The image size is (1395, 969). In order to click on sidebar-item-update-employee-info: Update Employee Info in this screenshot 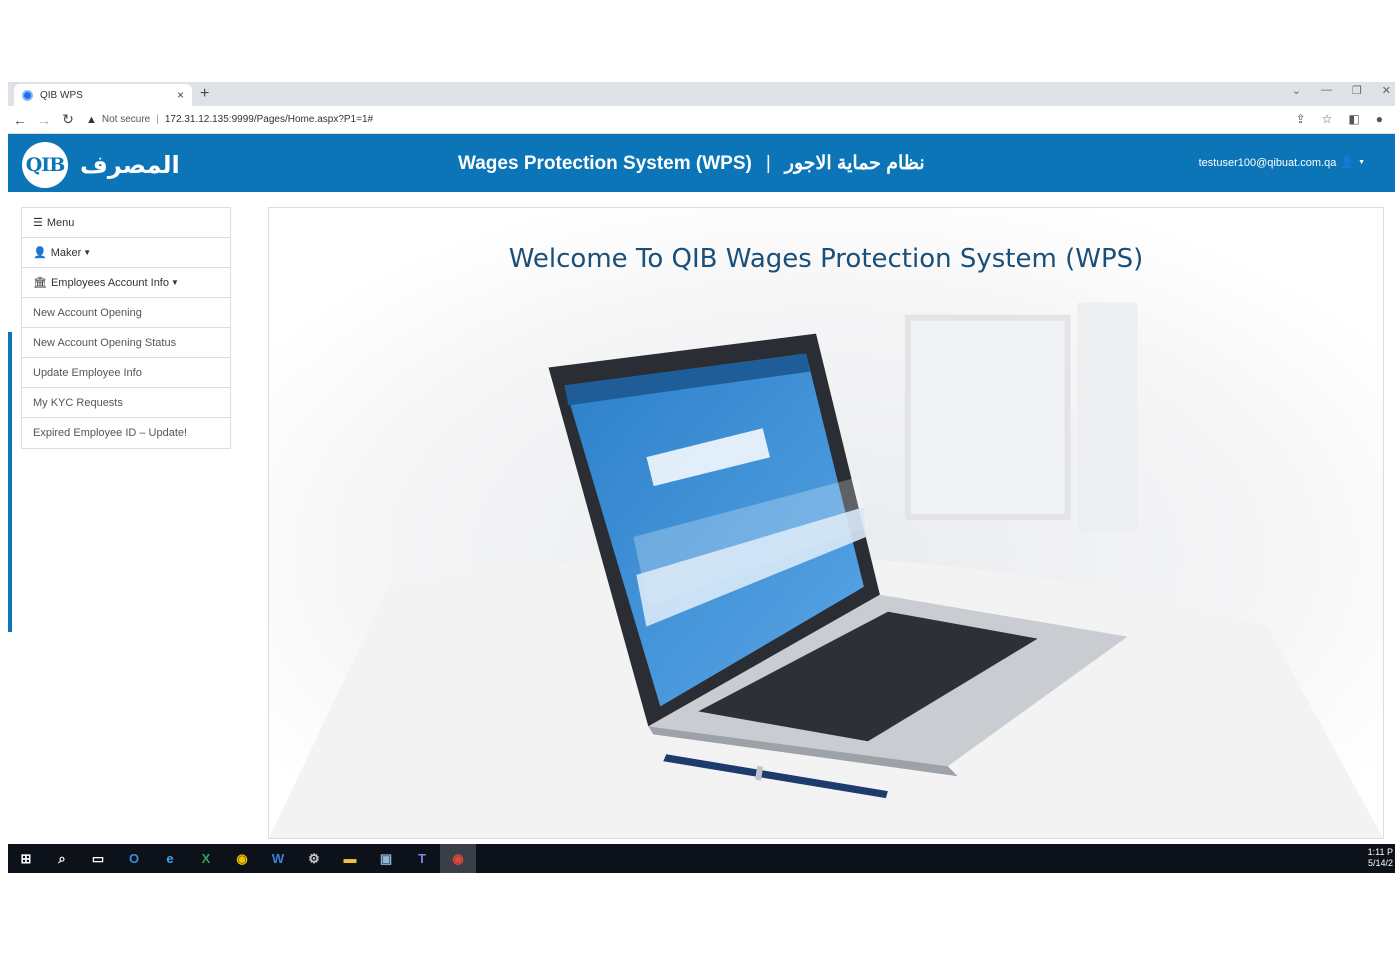, I will do `click(126, 373)`.